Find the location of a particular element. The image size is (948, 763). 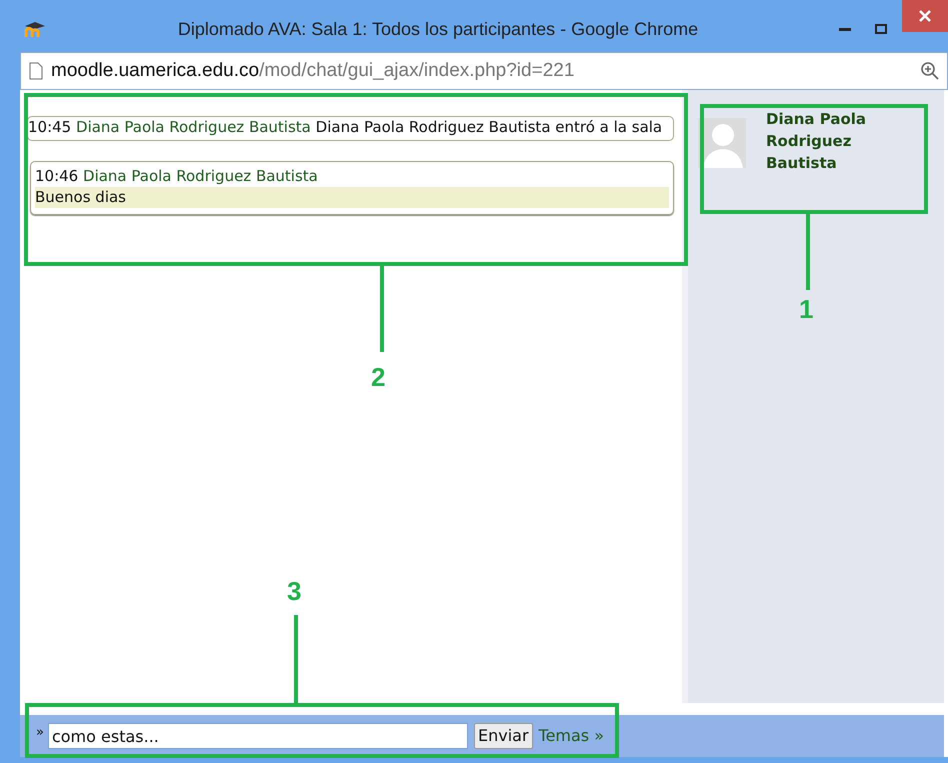

close-icon is located at coordinates (925, 16).